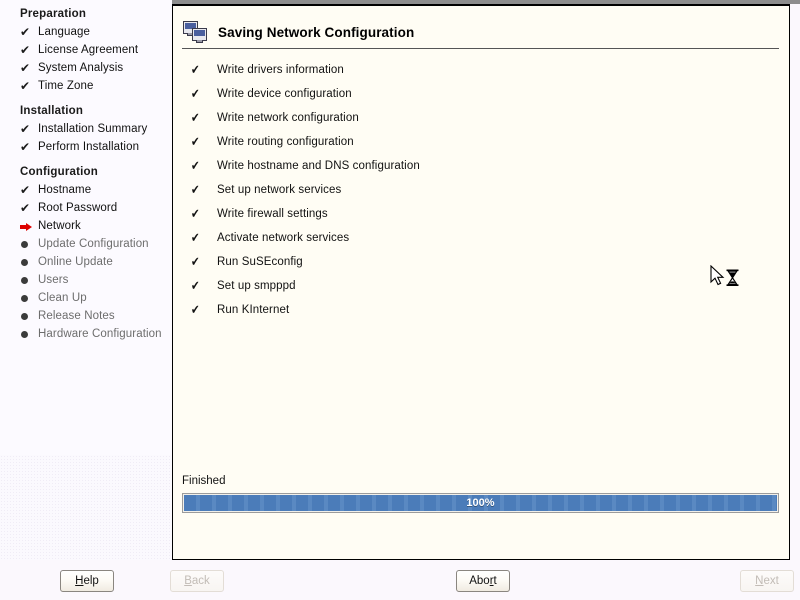 This screenshot has width=800, height=600. What do you see at coordinates (196, 32) in the screenshot?
I see `network-computers-icon` at bounding box center [196, 32].